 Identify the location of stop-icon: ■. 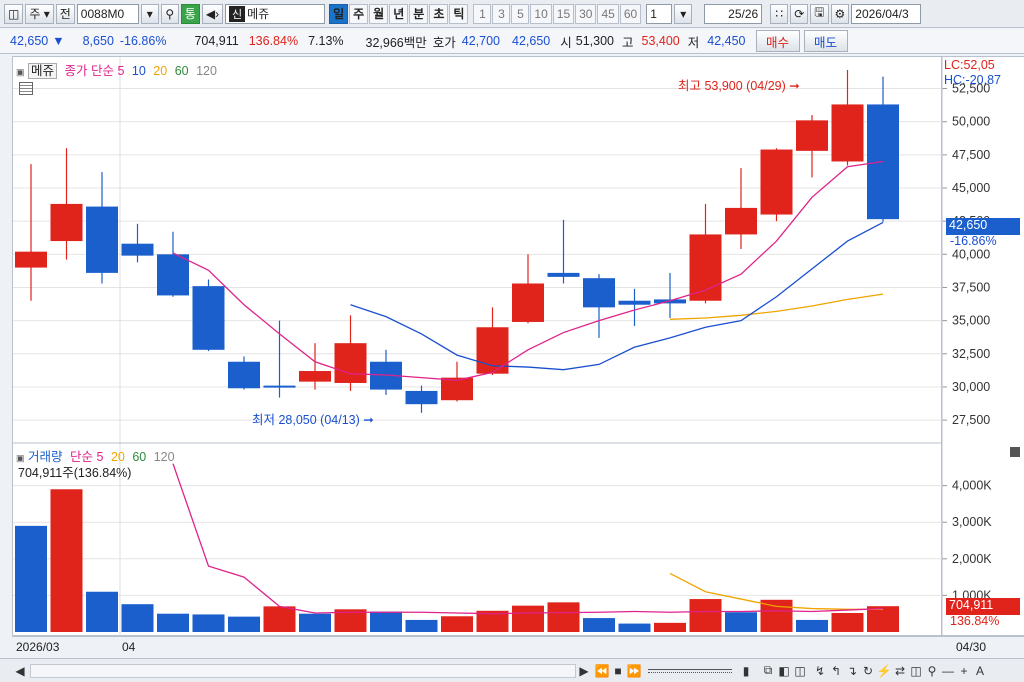
(618, 671).